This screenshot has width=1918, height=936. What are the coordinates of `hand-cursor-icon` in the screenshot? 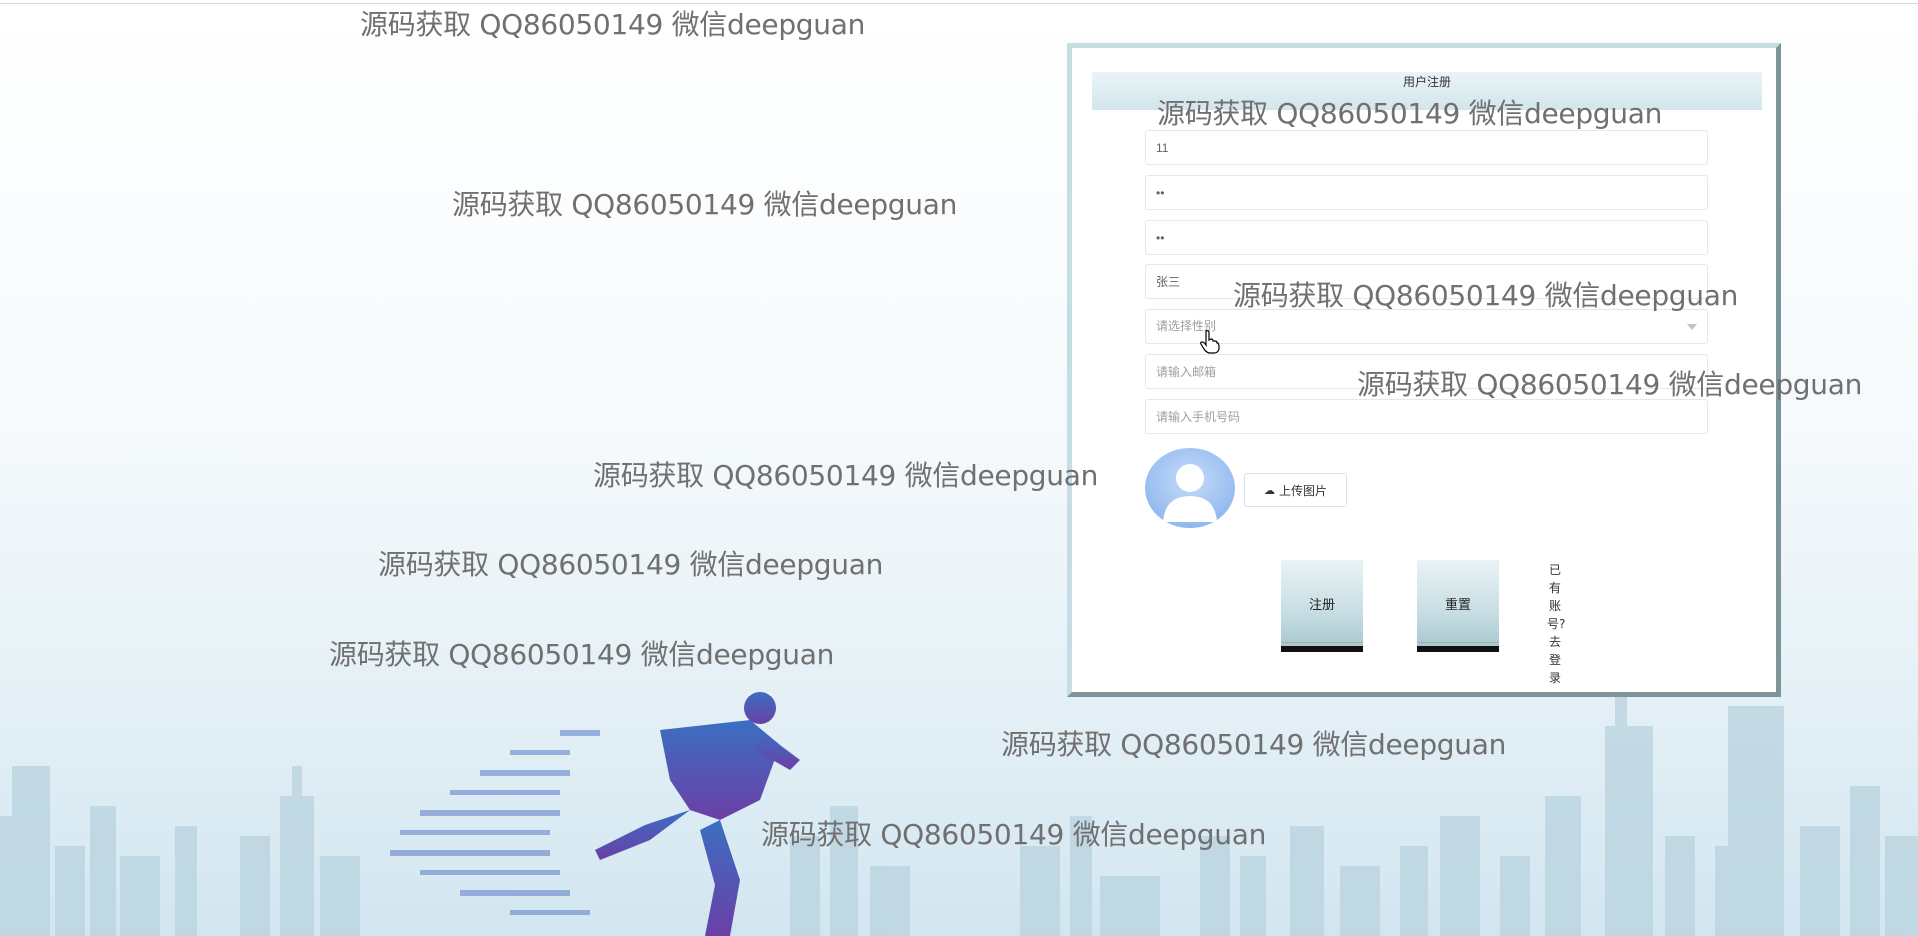 It's located at (1210, 342).